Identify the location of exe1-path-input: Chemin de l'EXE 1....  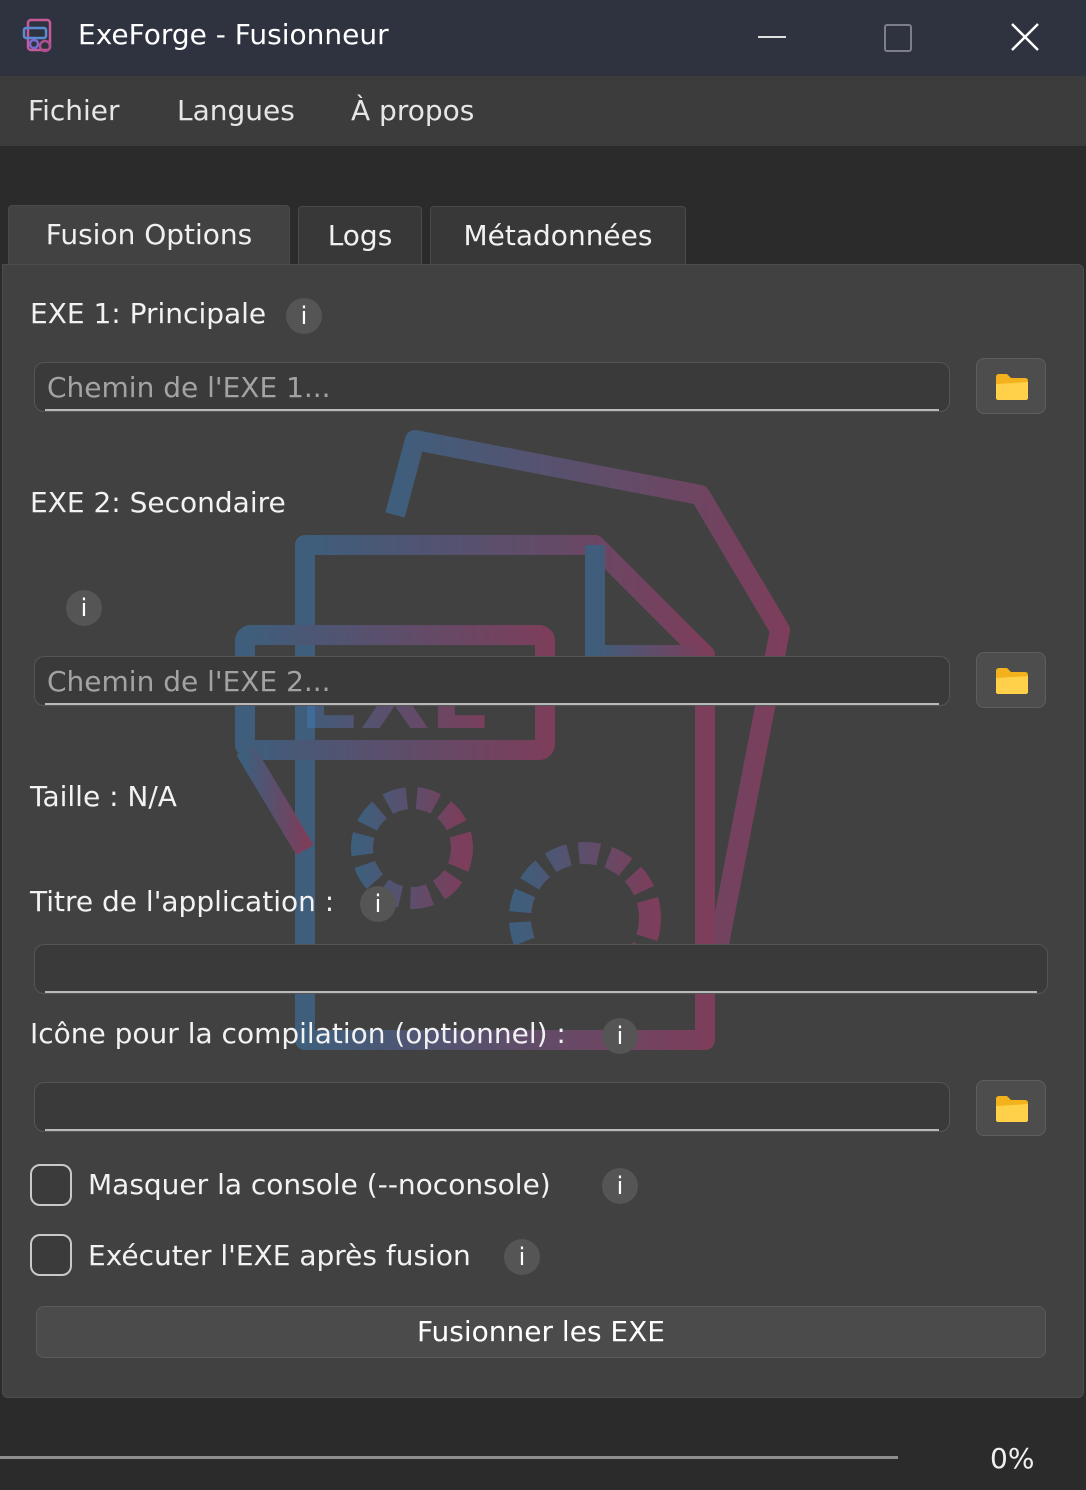
(492, 387).